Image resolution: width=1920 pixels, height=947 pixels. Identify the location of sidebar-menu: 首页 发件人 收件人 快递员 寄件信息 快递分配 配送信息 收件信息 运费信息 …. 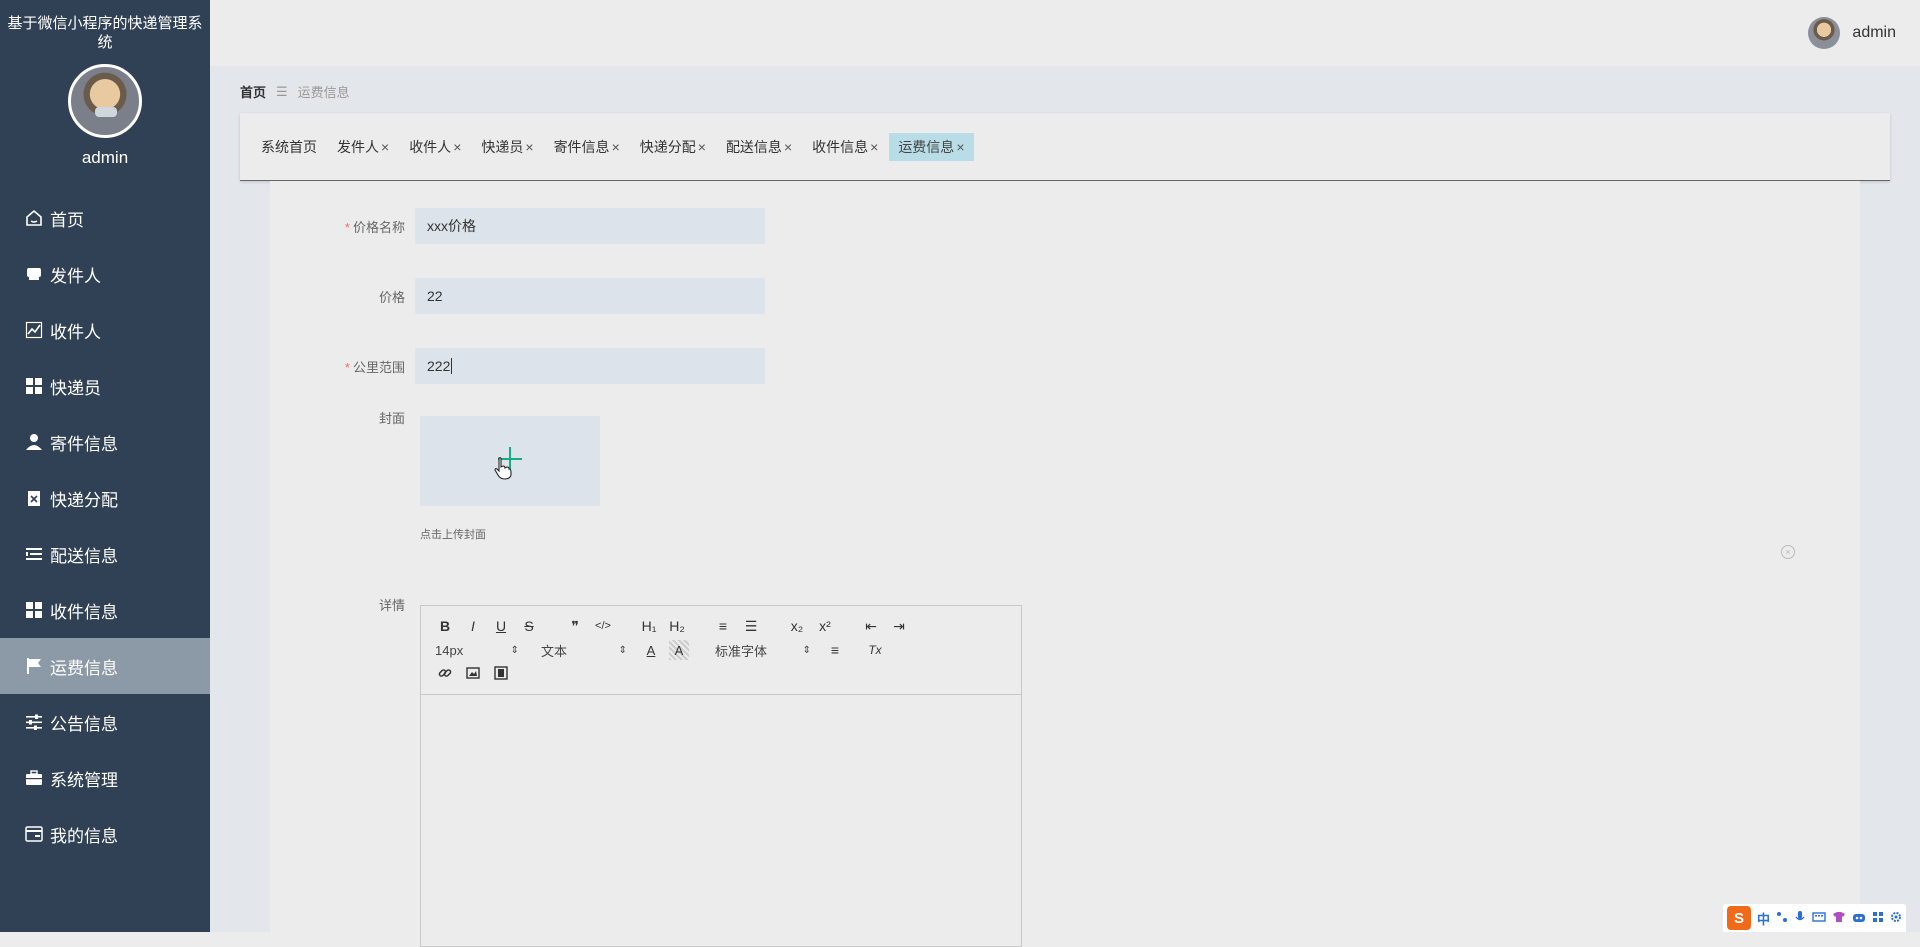
(105, 526).